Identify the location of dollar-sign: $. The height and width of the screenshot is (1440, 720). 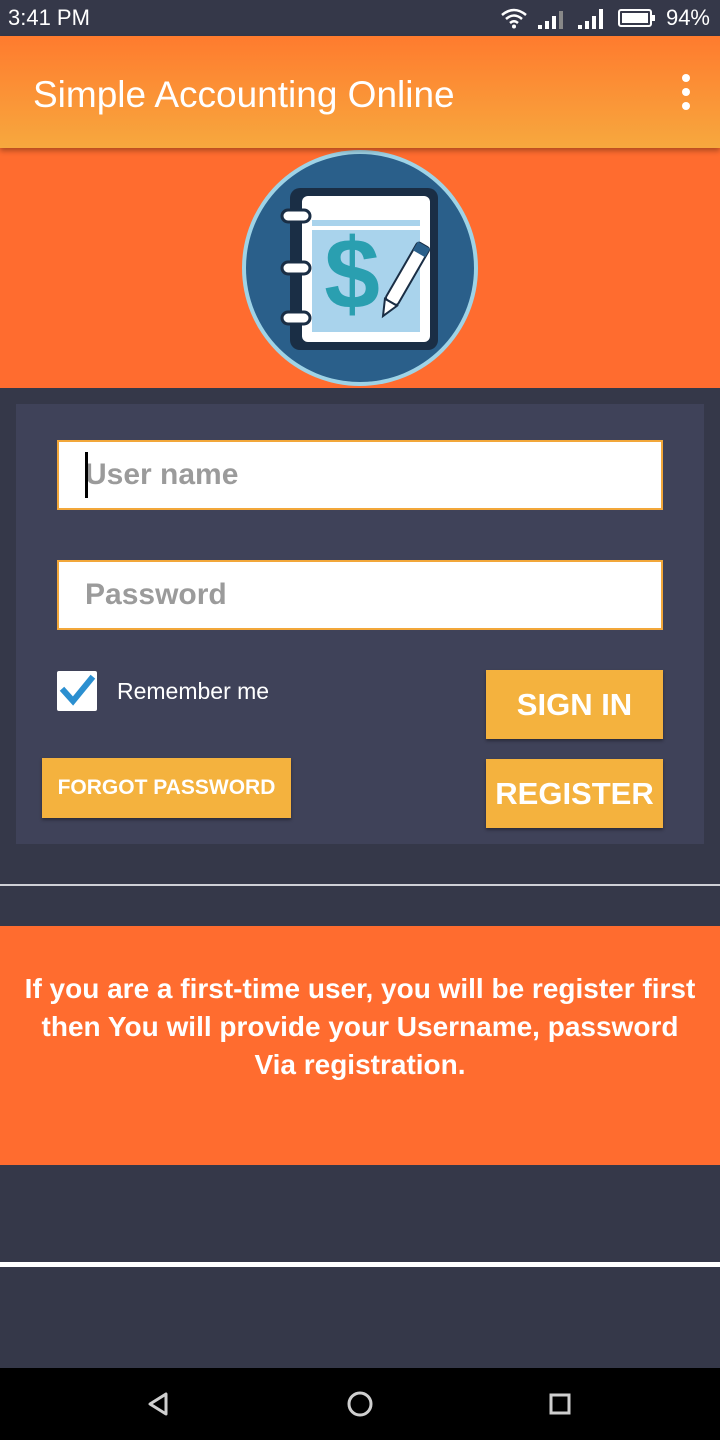
(352, 274).